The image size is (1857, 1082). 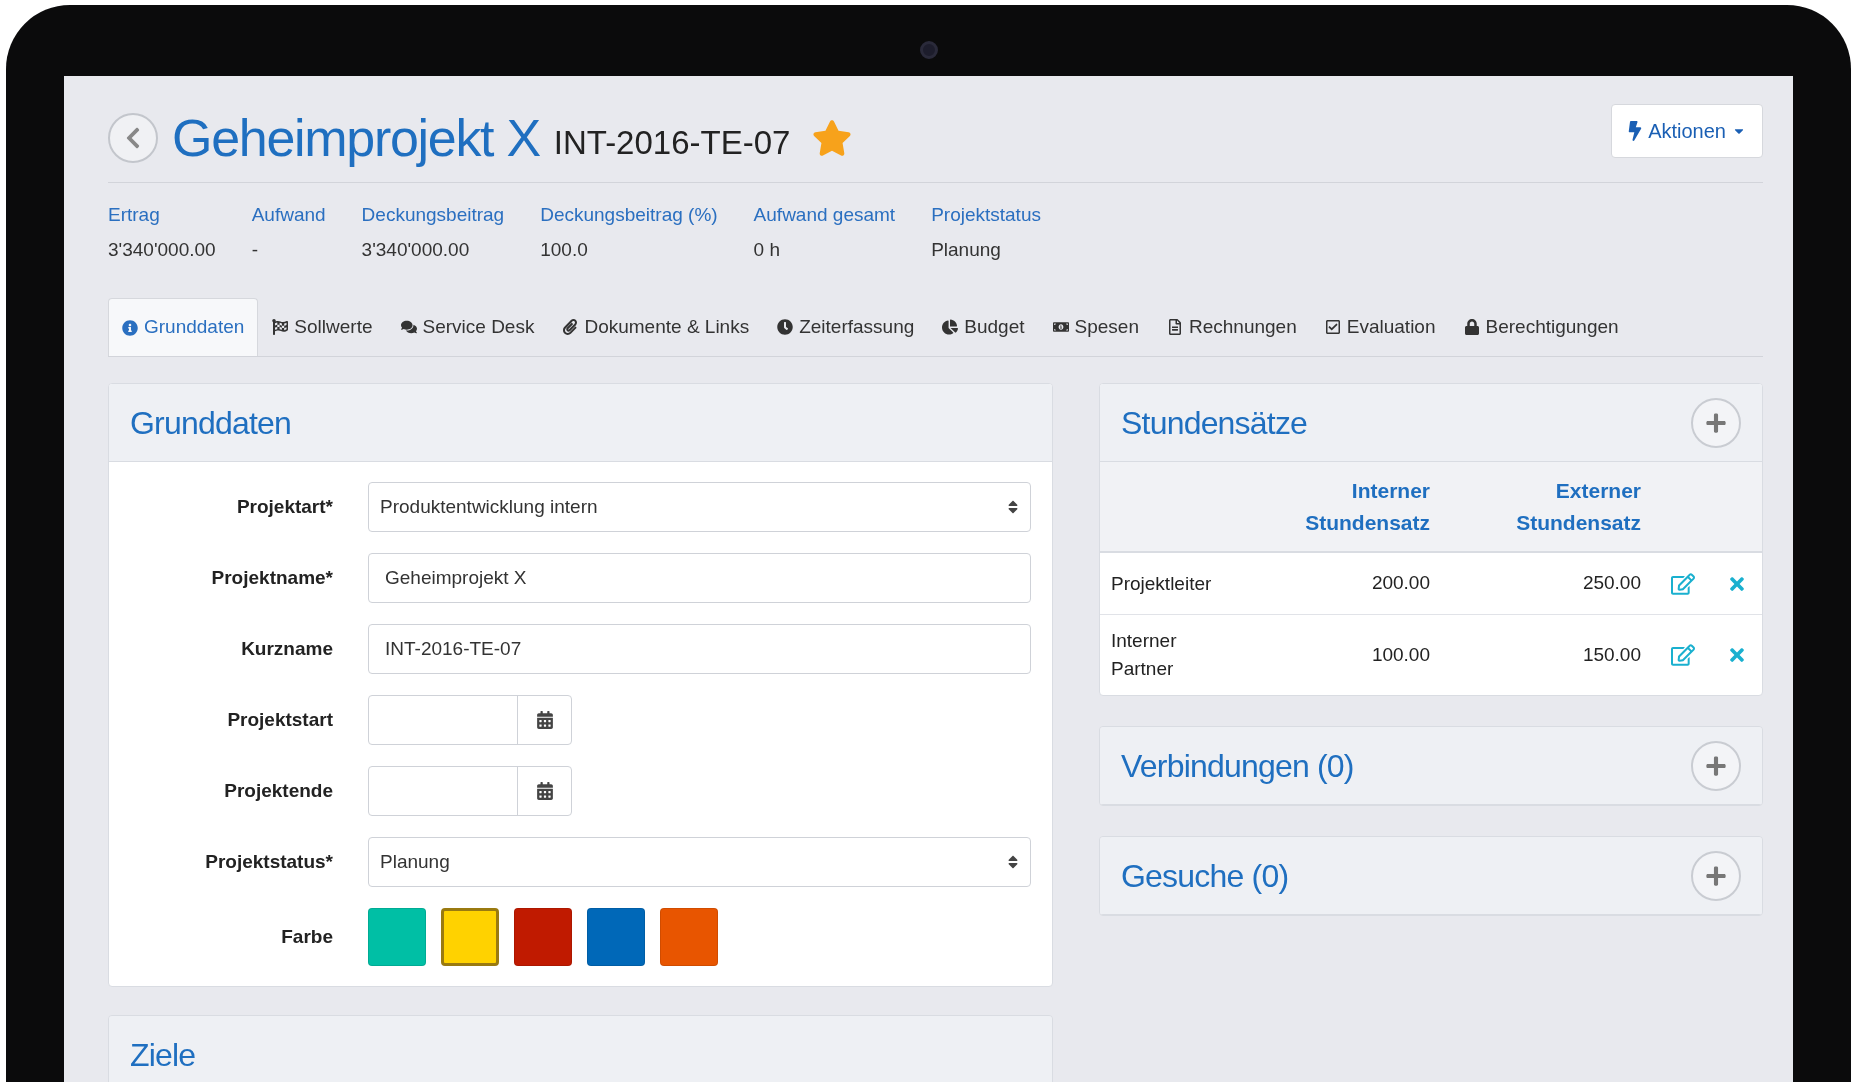 I want to click on input-field: INT-2016-TE-07, so click(x=699, y=649).